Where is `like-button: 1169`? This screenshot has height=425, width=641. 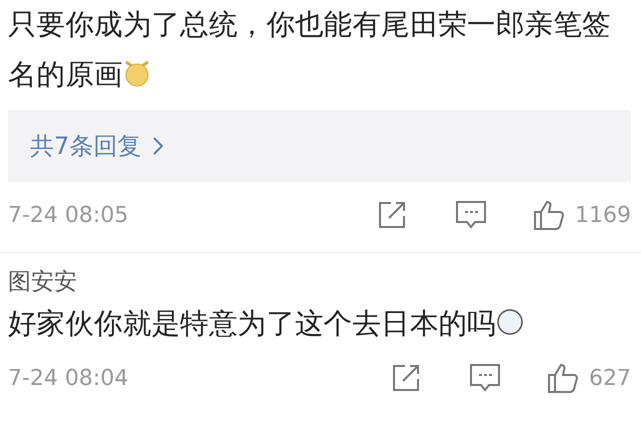
like-button: 1169 is located at coordinates (582, 215).